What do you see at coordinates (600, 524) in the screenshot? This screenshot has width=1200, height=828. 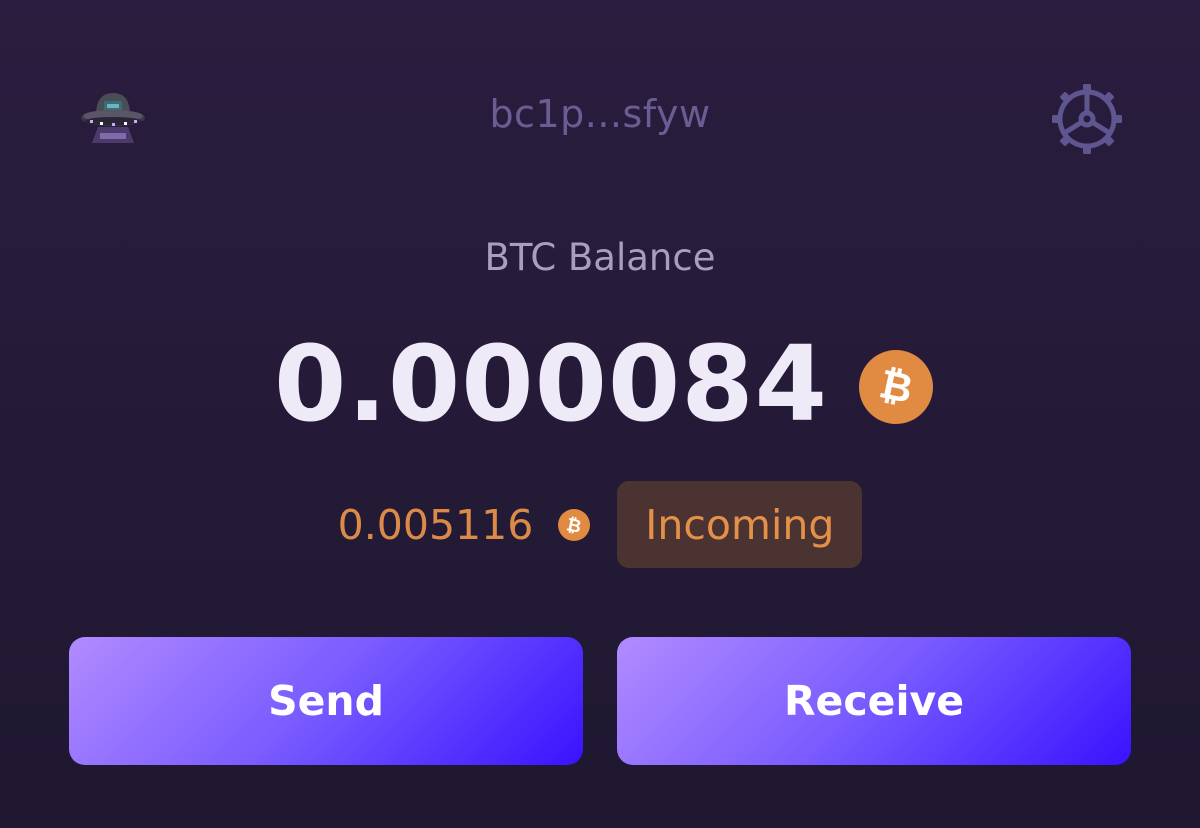 I see `incoming-row: 0.005116 ₿ Incoming` at bounding box center [600, 524].